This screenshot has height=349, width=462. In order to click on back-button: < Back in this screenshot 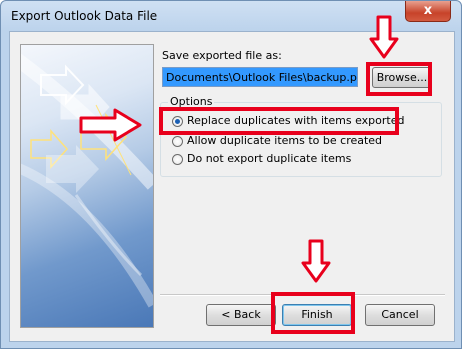, I will do `click(241, 315)`.